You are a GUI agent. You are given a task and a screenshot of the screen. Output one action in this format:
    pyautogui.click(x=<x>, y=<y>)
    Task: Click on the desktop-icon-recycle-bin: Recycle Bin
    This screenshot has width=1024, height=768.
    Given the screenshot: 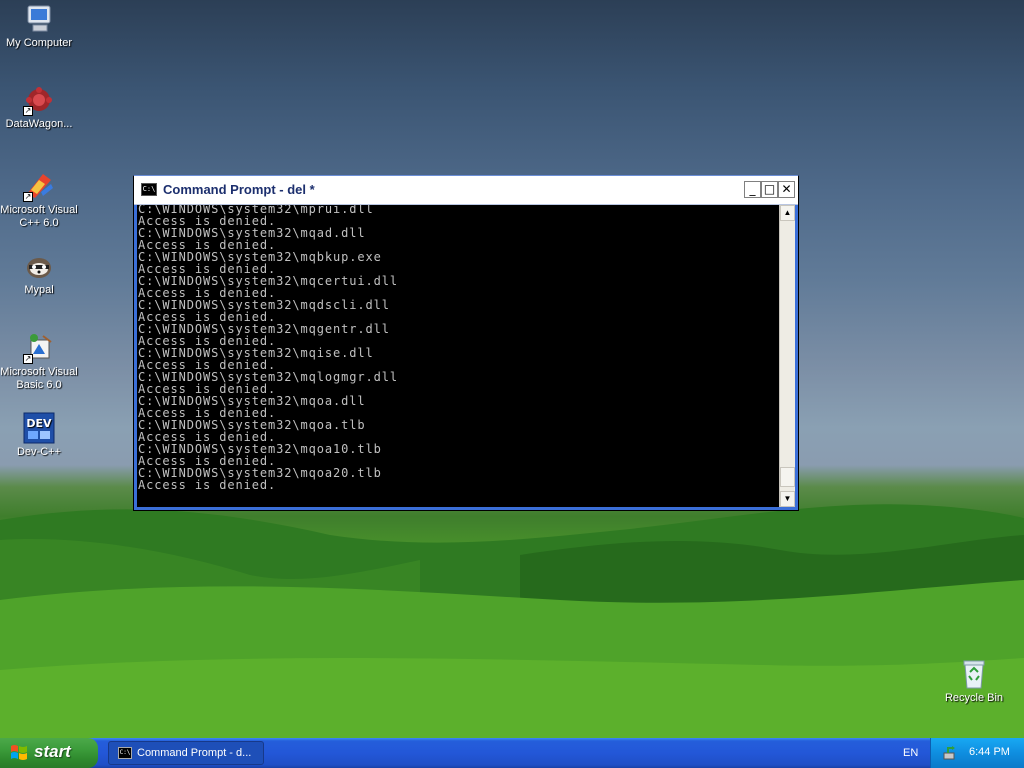 What is the action you would take?
    pyautogui.click(x=974, y=681)
    